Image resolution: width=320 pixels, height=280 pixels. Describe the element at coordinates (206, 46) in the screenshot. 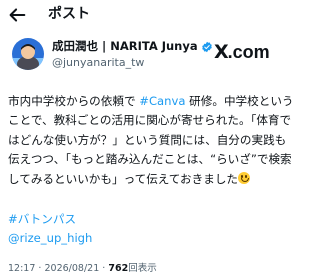

I see `verified-badge-icon` at that location.